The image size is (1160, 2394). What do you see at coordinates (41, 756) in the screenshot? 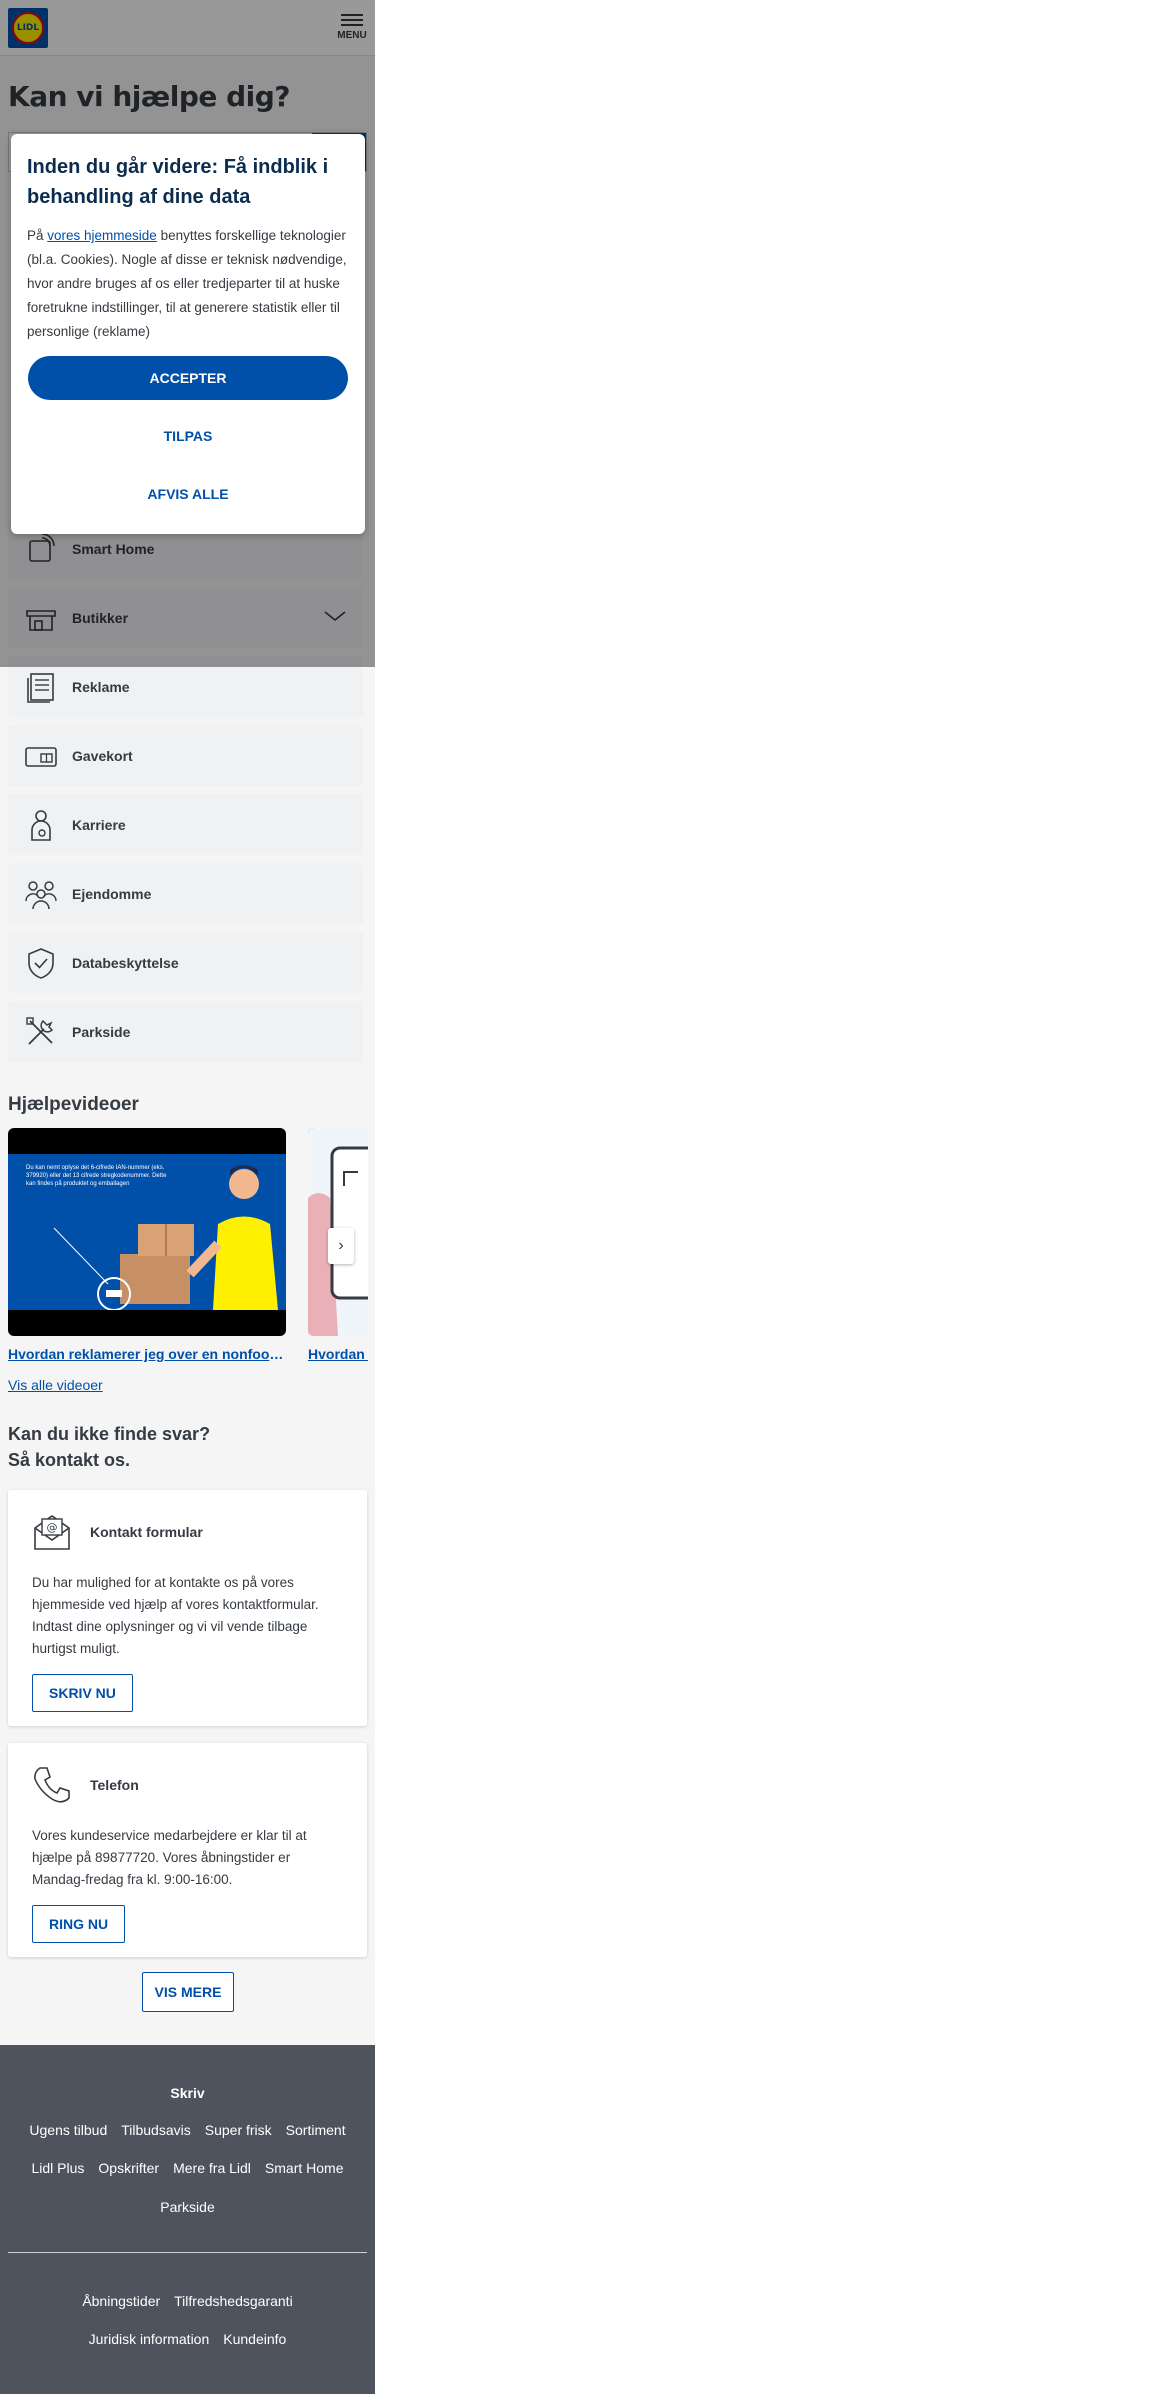
I see `giftcard-icon` at bounding box center [41, 756].